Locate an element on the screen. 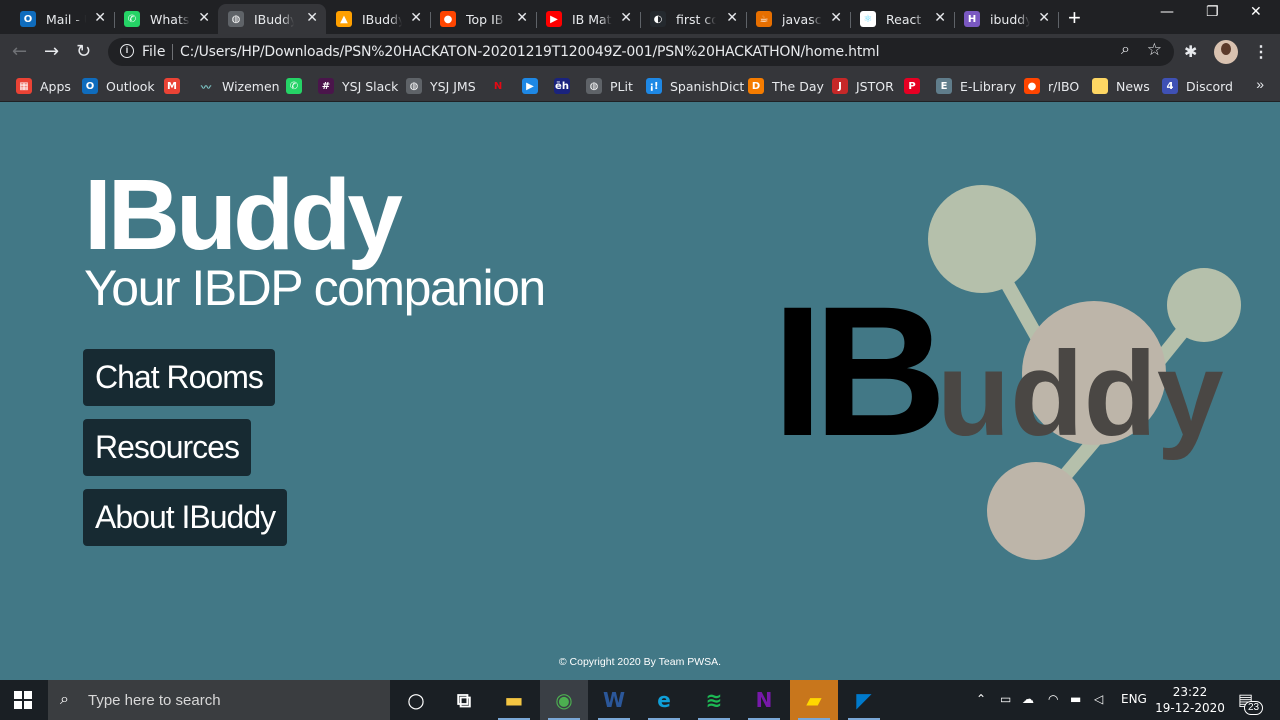  bookmark-item: ◍ YSJ JMS is located at coordinates (441, 86).